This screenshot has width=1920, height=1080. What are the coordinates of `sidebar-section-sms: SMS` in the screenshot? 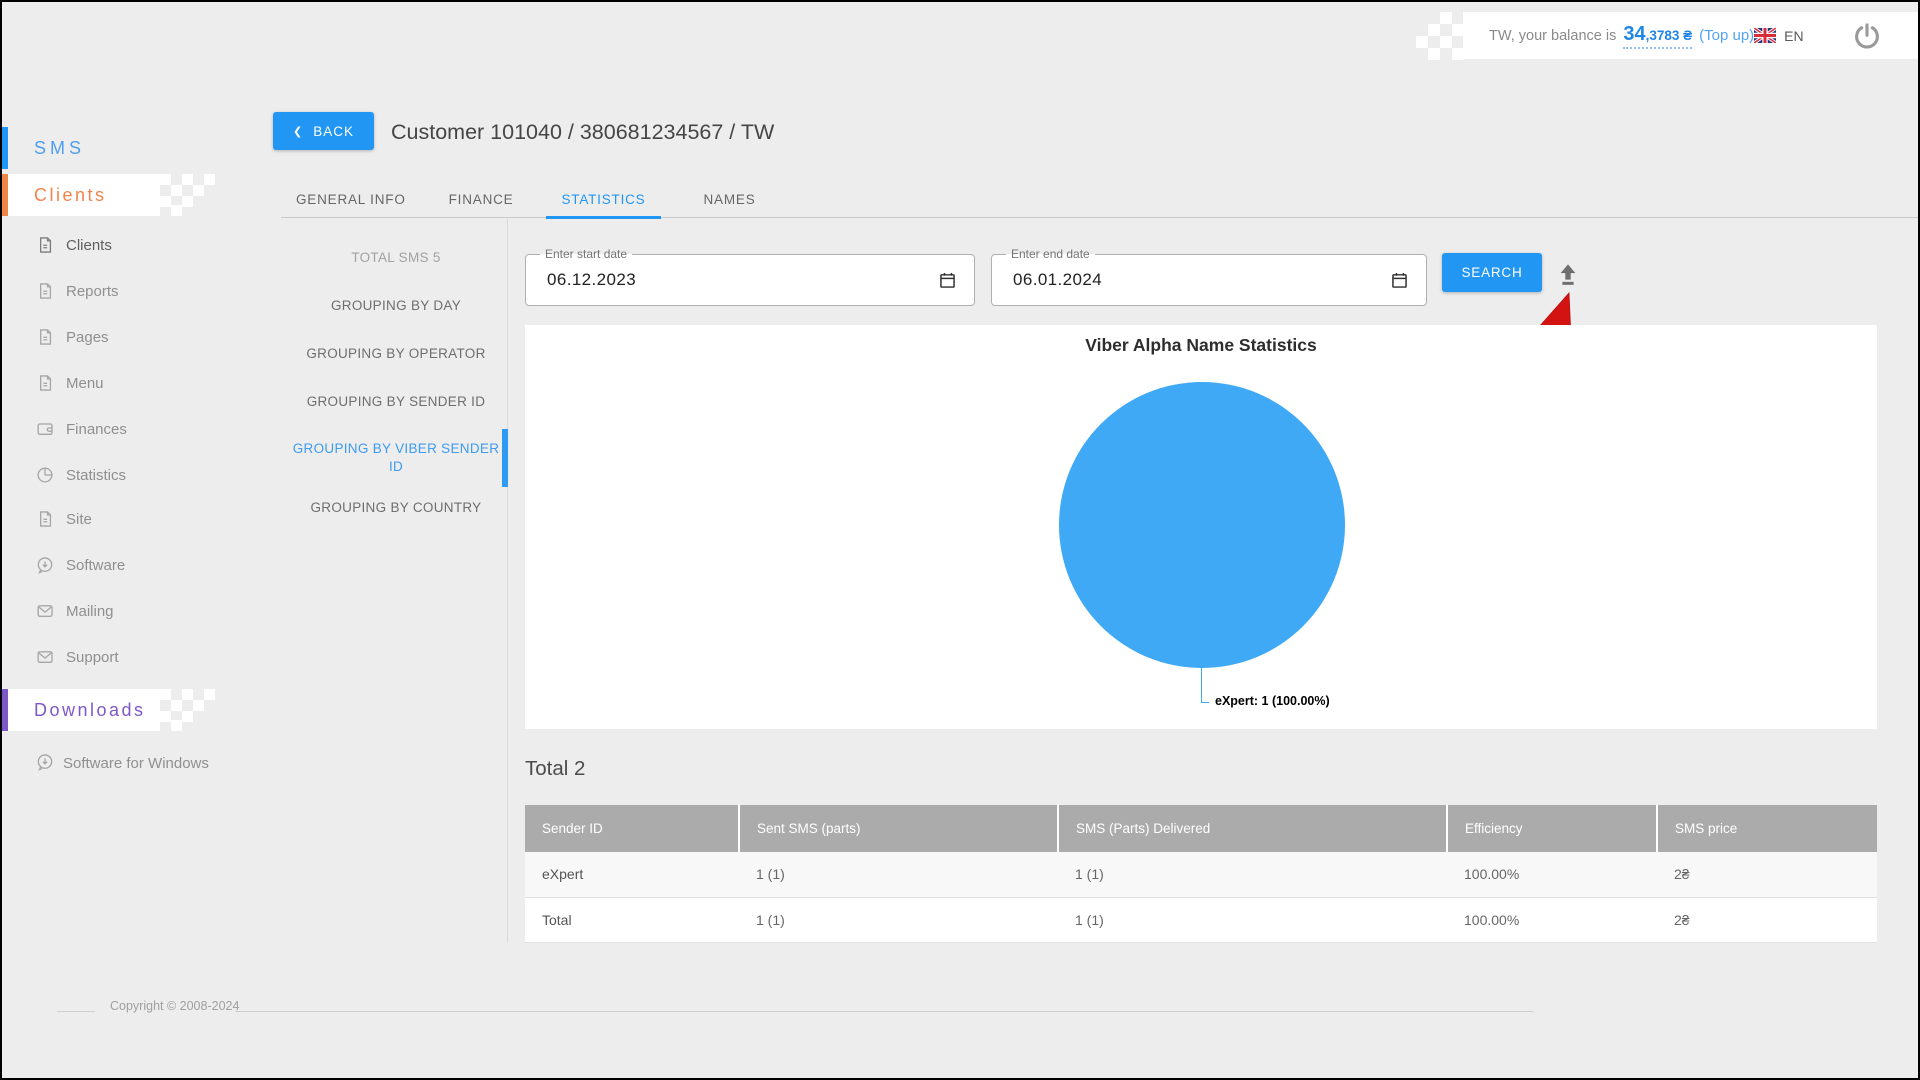 It's located at (142, 148).